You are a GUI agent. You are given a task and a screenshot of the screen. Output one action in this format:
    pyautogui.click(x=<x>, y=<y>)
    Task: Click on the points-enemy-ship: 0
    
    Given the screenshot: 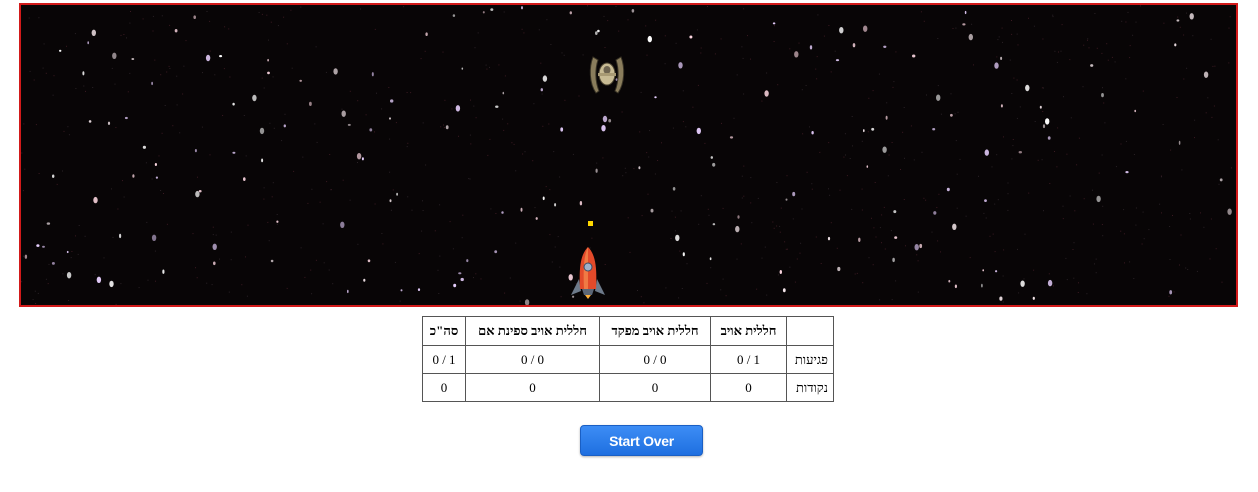 What is the action you would take?
    pyautogui.click(x=748, y=387)
    